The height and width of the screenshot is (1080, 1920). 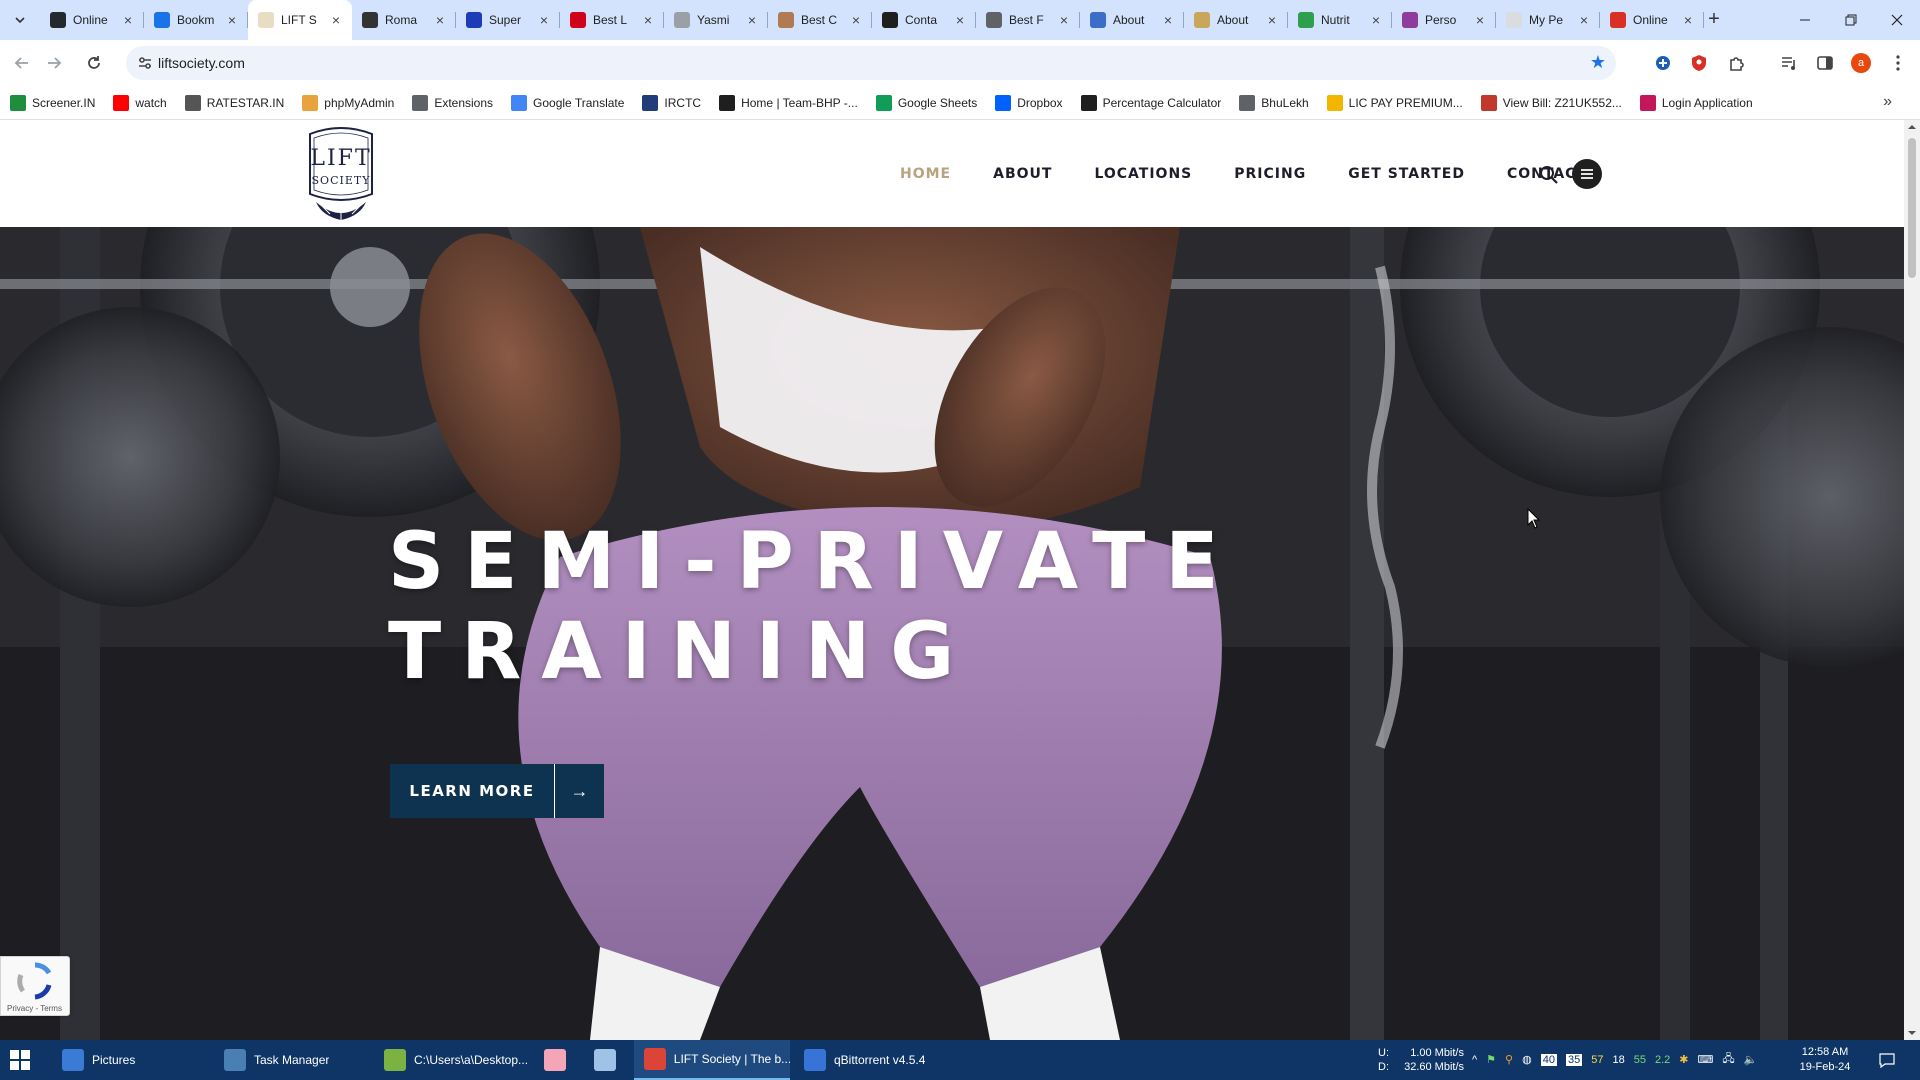 I want to click on restore-button, so click(x=1851, y=20).